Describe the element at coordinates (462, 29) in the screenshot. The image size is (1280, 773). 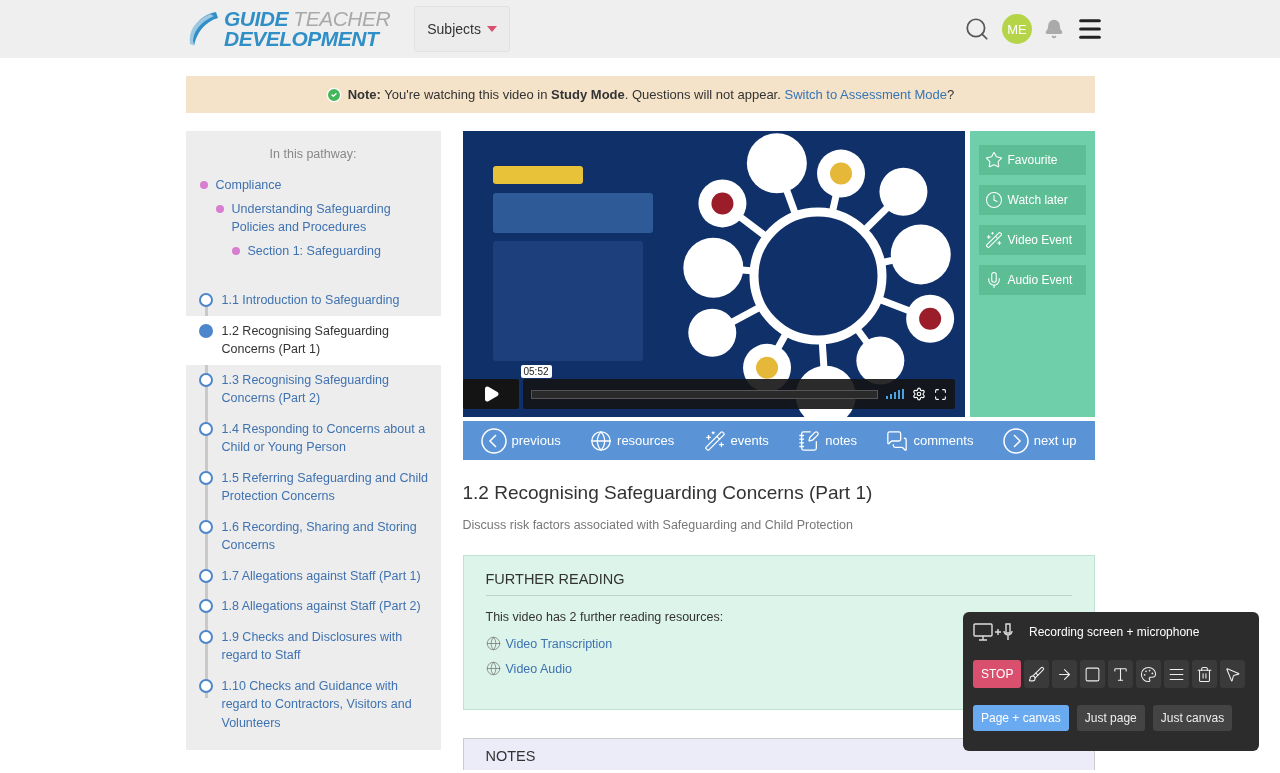
I see `subjects-menu-button: Subjects` at that location.